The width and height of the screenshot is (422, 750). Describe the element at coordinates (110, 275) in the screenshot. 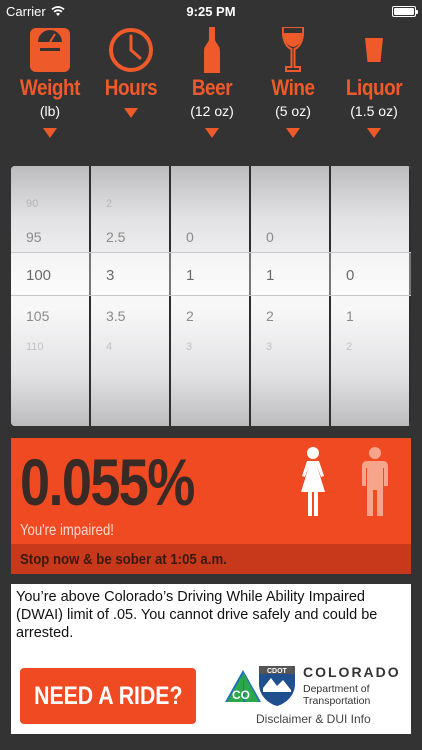

I see `wheel-selected-value: 3` at that location.